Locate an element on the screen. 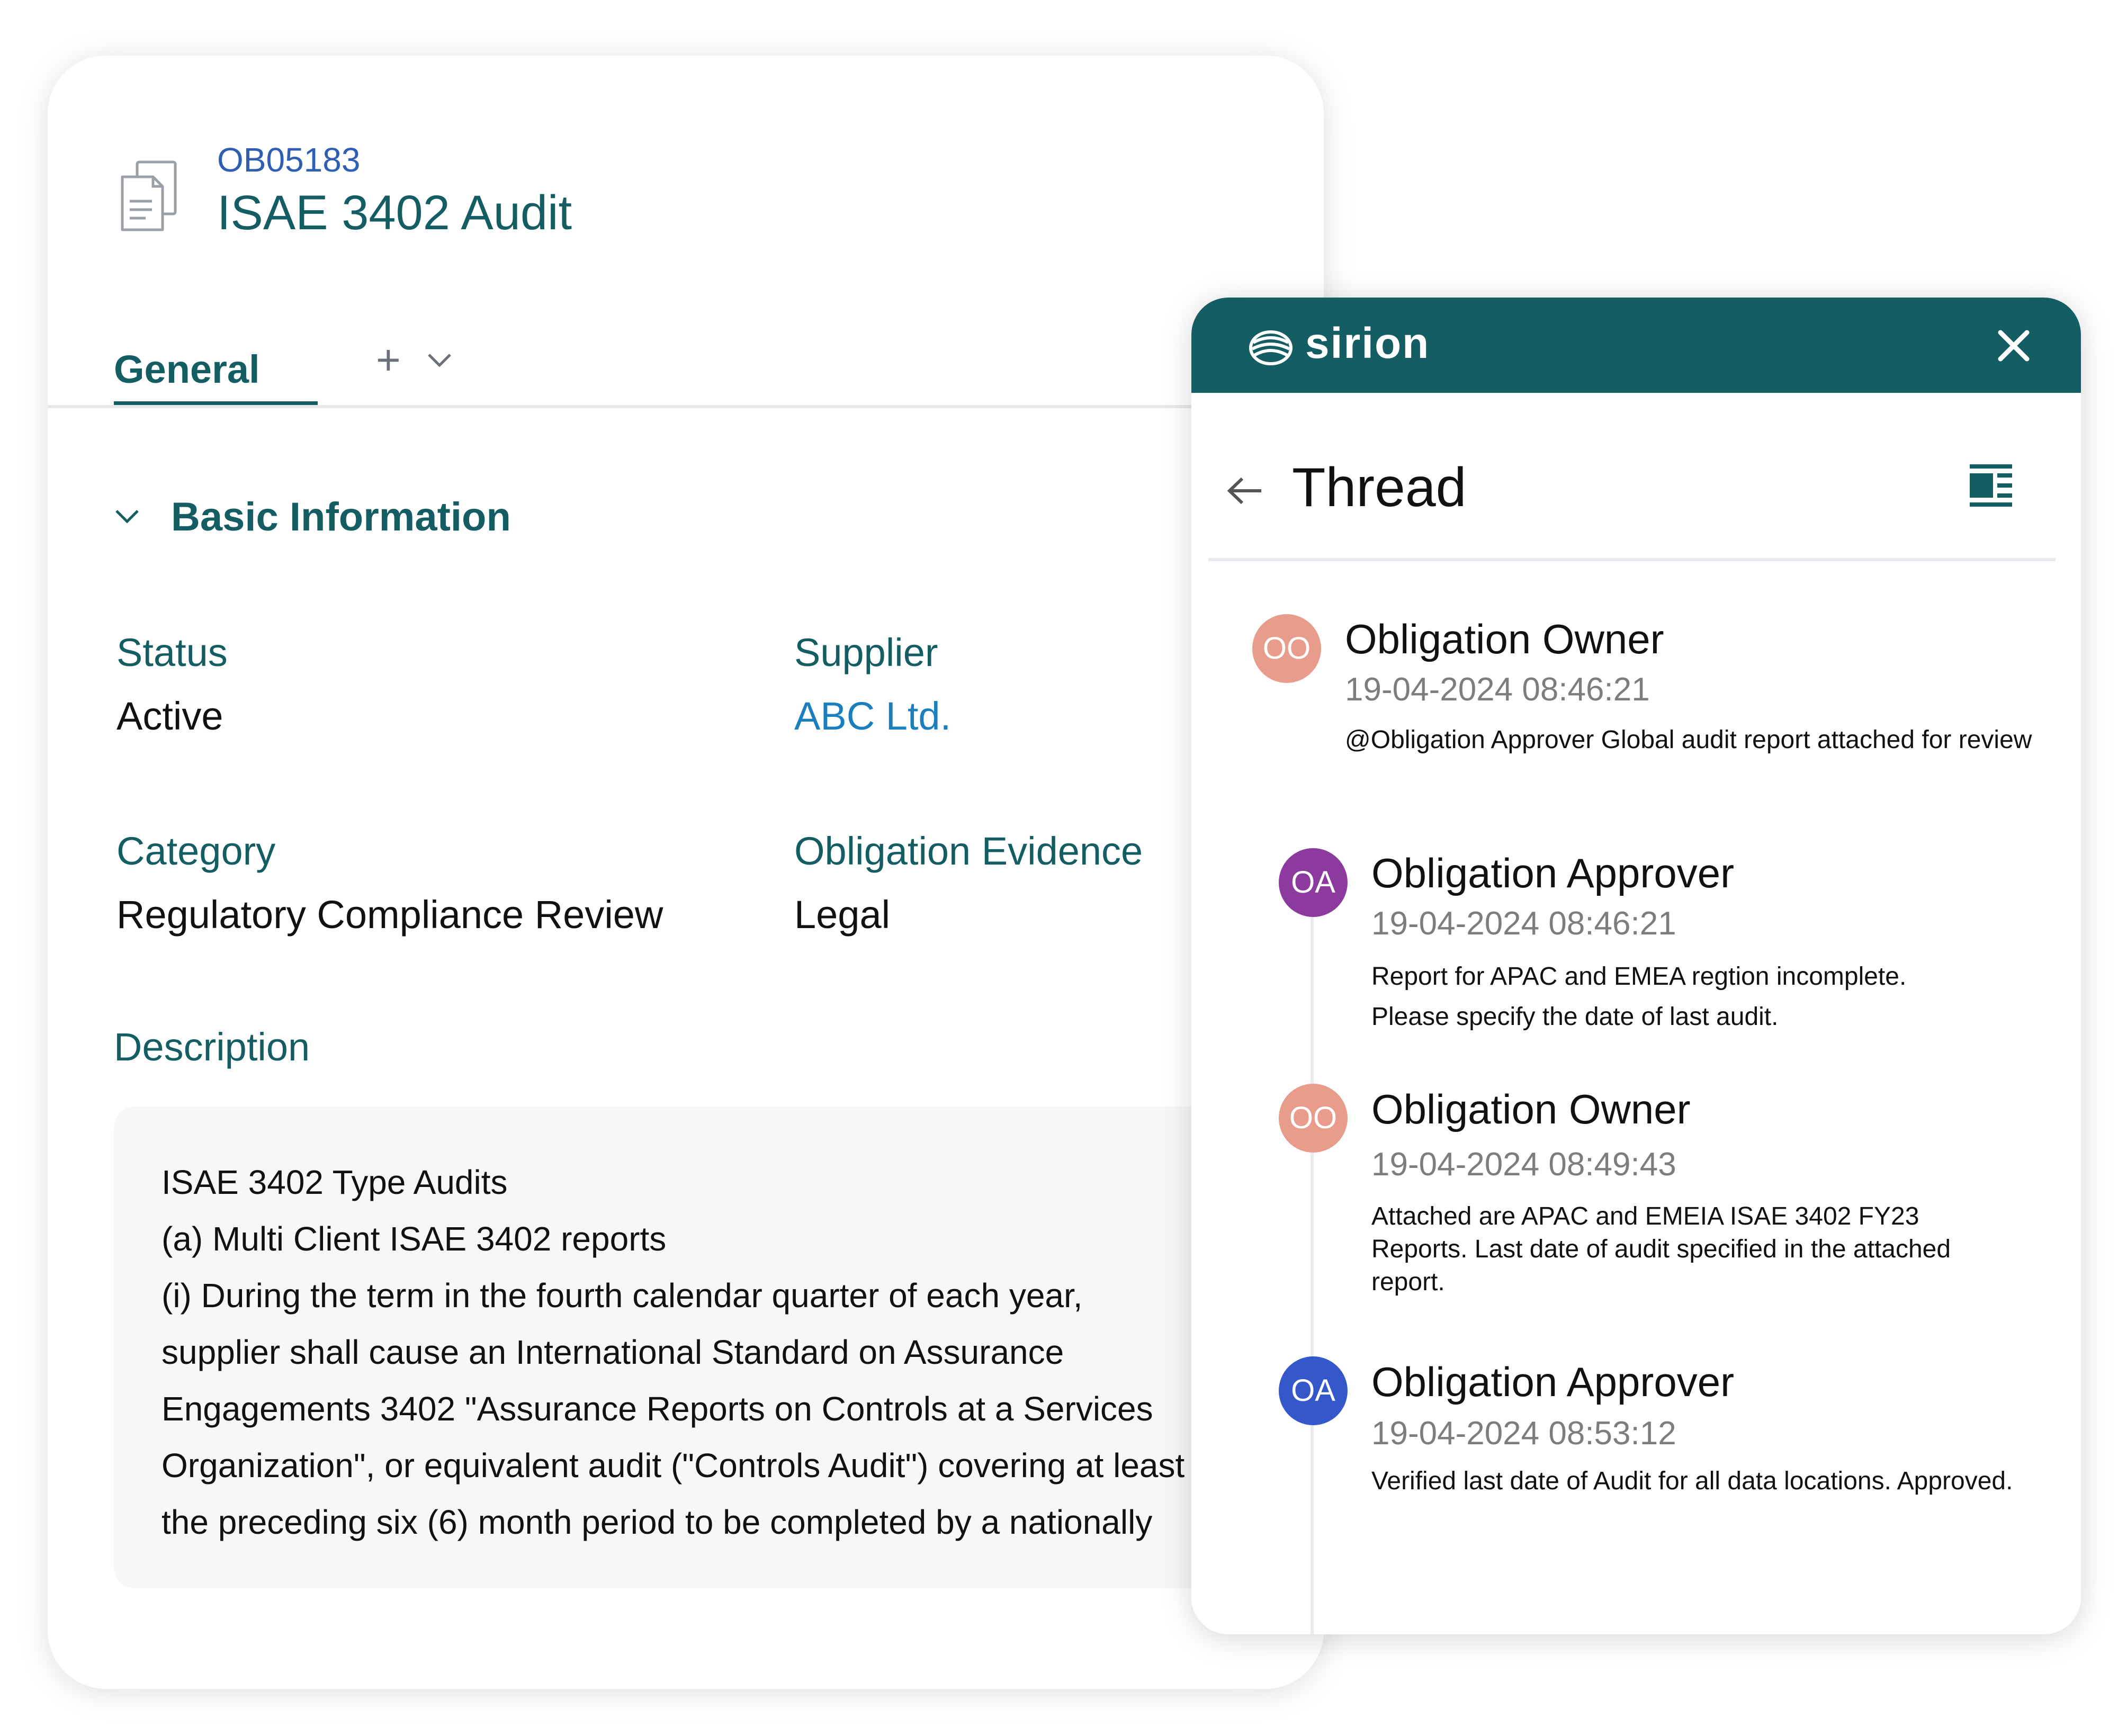 Image resolution: width=2118 pixels, height=1736 pixels. panel-divider is located at coordinates (1632, 559).